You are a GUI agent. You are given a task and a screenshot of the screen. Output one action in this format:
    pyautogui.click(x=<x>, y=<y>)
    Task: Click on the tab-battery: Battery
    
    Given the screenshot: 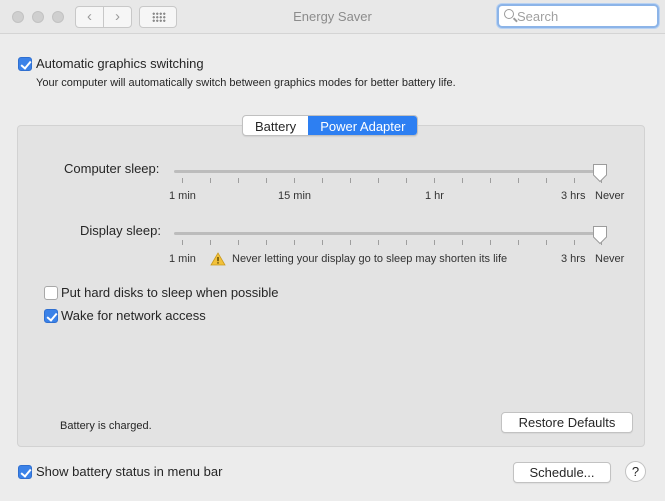 What is the action you would take?
    pyautogui.click(x=275, y=125)
    